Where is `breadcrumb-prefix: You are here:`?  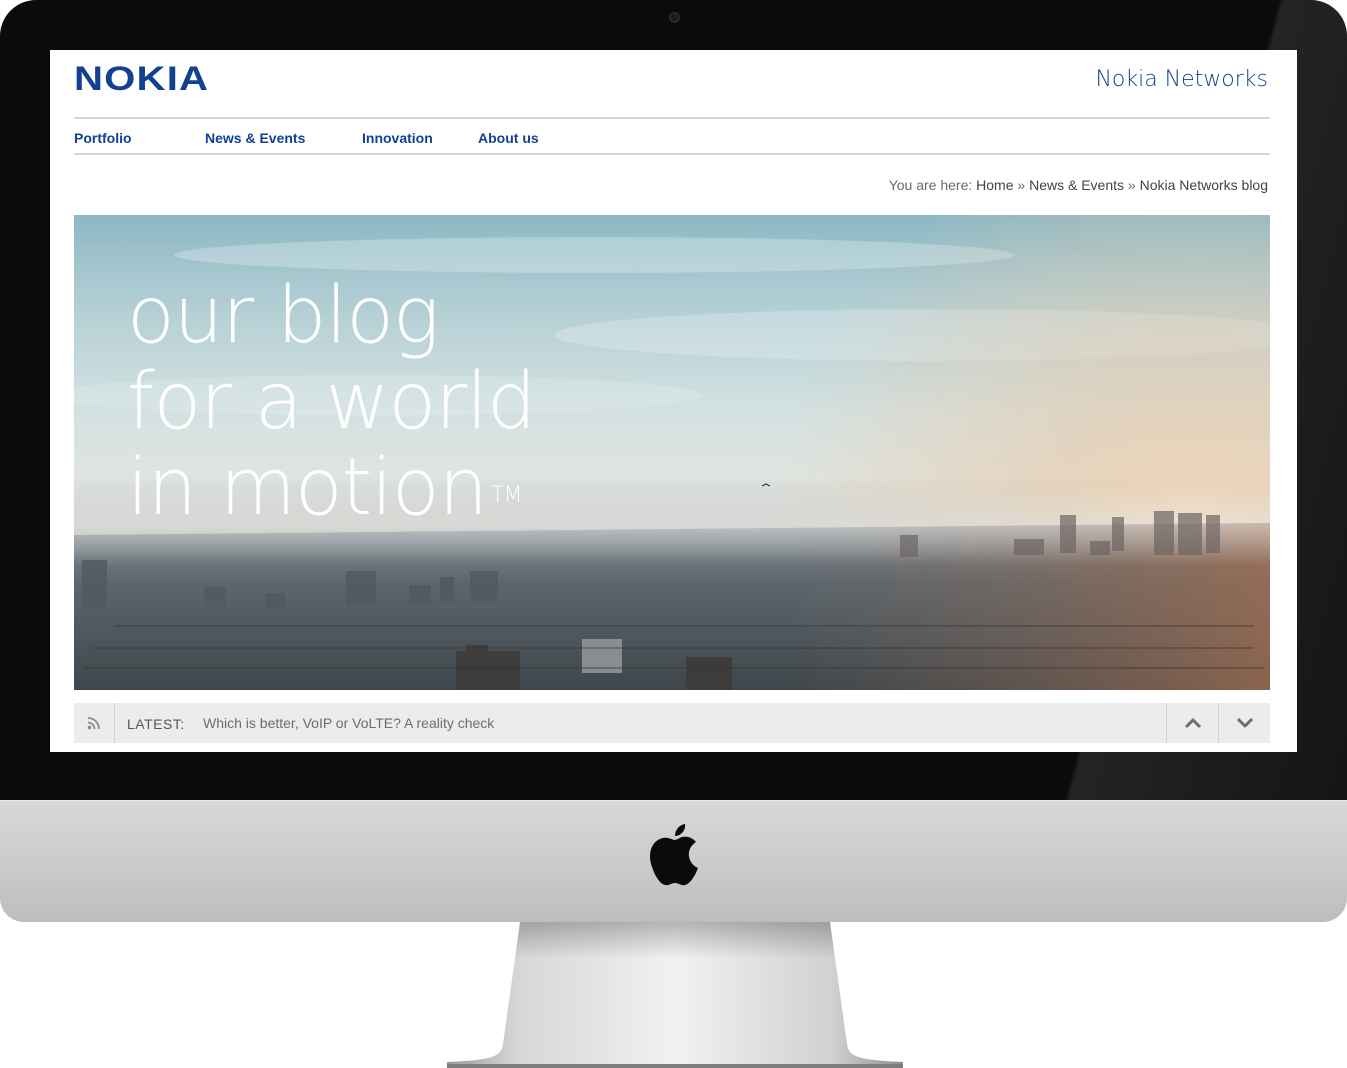 breadcrumb-prefix: You are here: is located at coordinates (930, 185).